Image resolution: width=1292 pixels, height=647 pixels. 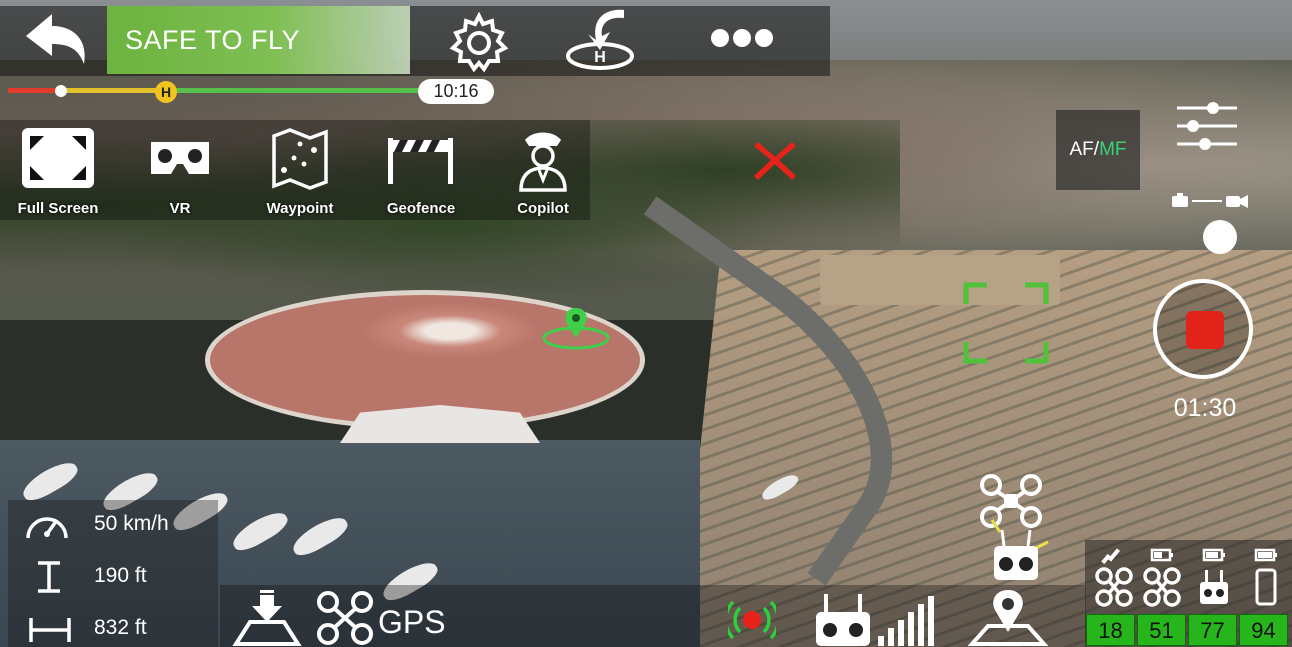 What do you see at coordinates (180, 208) in the screenshot?
I see `vr-label: VR` at bounding box center [180, 208].